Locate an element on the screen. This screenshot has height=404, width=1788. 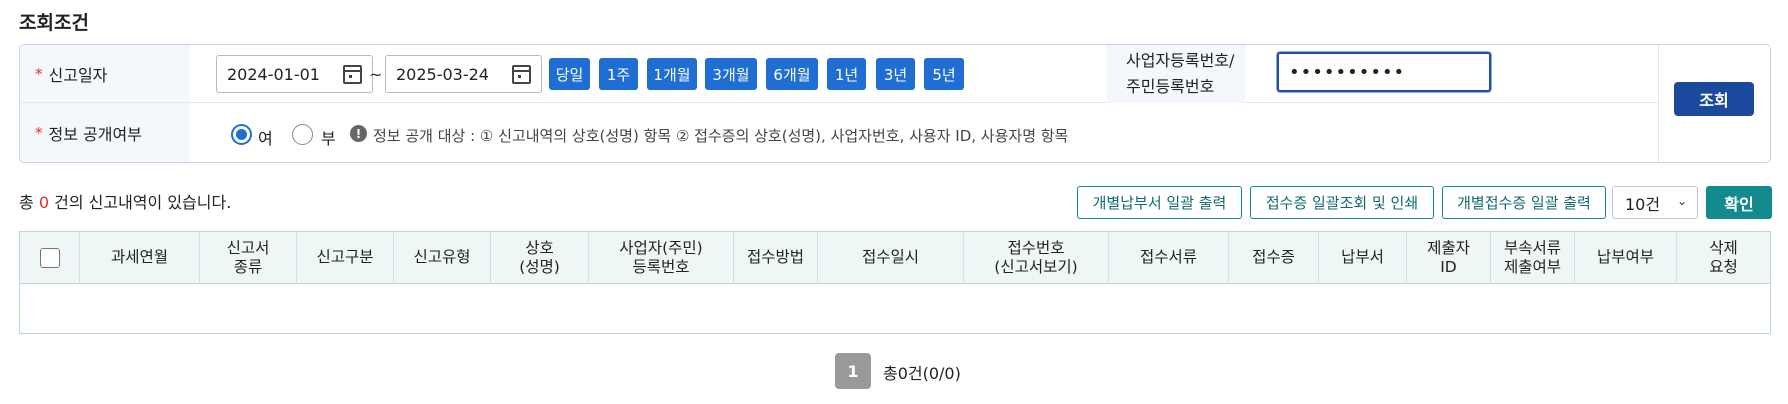
table-header-cell: 신고서 종류 is located at coordinates (248, 257).